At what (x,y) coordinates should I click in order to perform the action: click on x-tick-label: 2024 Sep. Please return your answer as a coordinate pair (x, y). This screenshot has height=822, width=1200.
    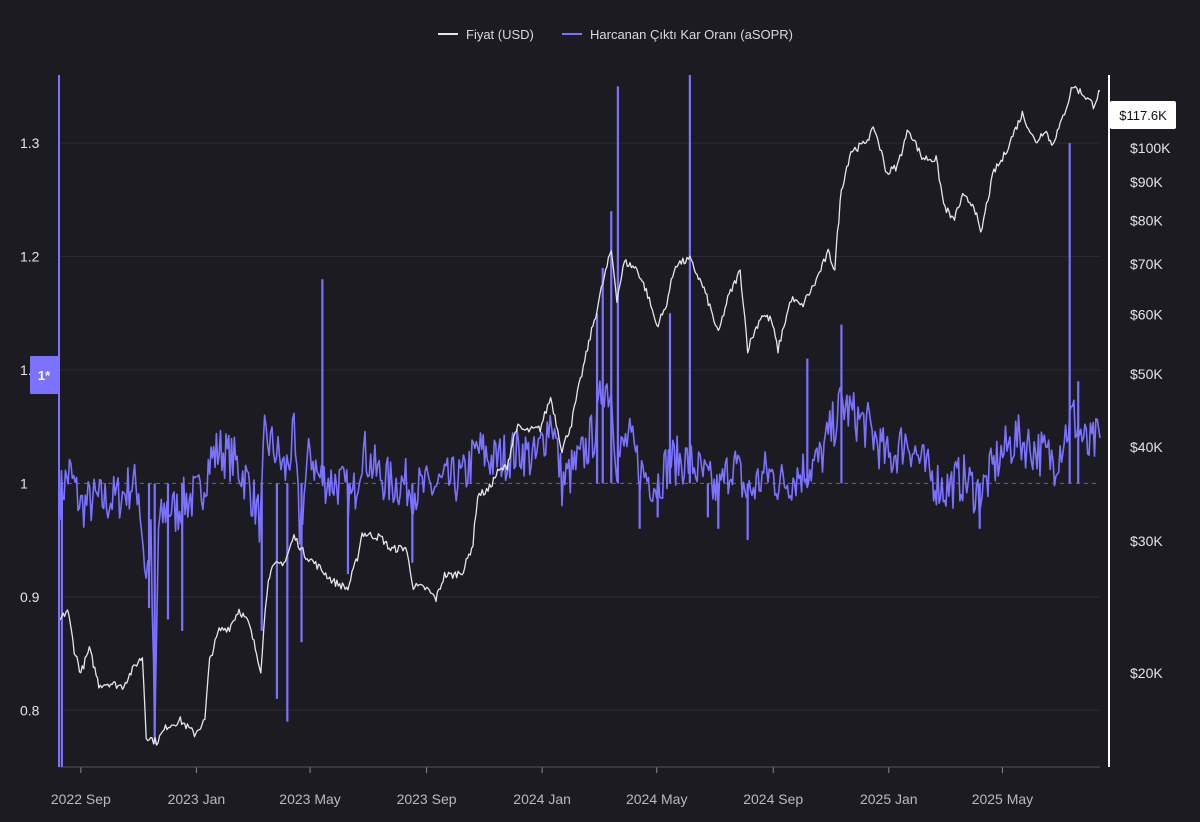
    Looking at the image, I should click on (773, 799).